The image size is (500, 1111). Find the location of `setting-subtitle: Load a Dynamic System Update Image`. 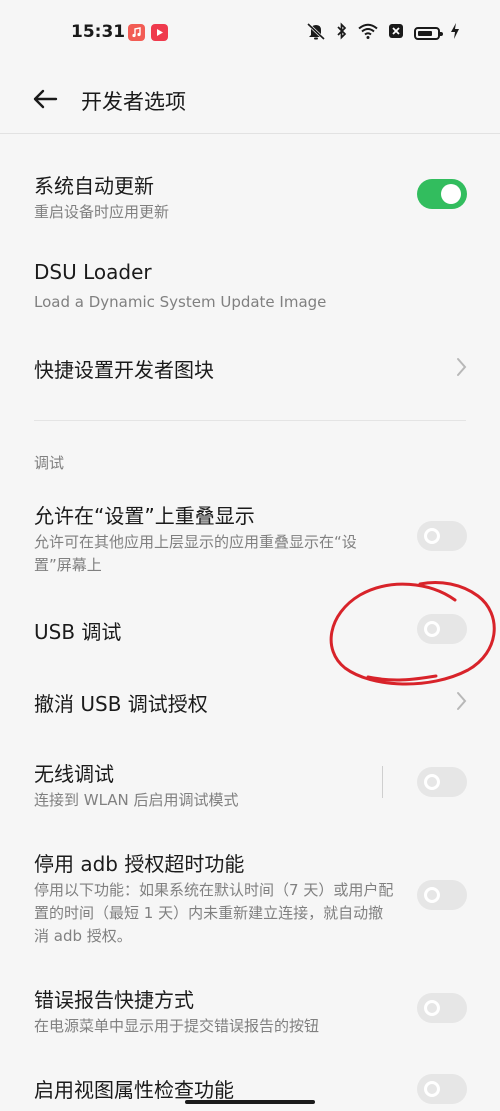

setting-subtitle: Load a Dynamic System Update Image is located at coordinates (180, 302).